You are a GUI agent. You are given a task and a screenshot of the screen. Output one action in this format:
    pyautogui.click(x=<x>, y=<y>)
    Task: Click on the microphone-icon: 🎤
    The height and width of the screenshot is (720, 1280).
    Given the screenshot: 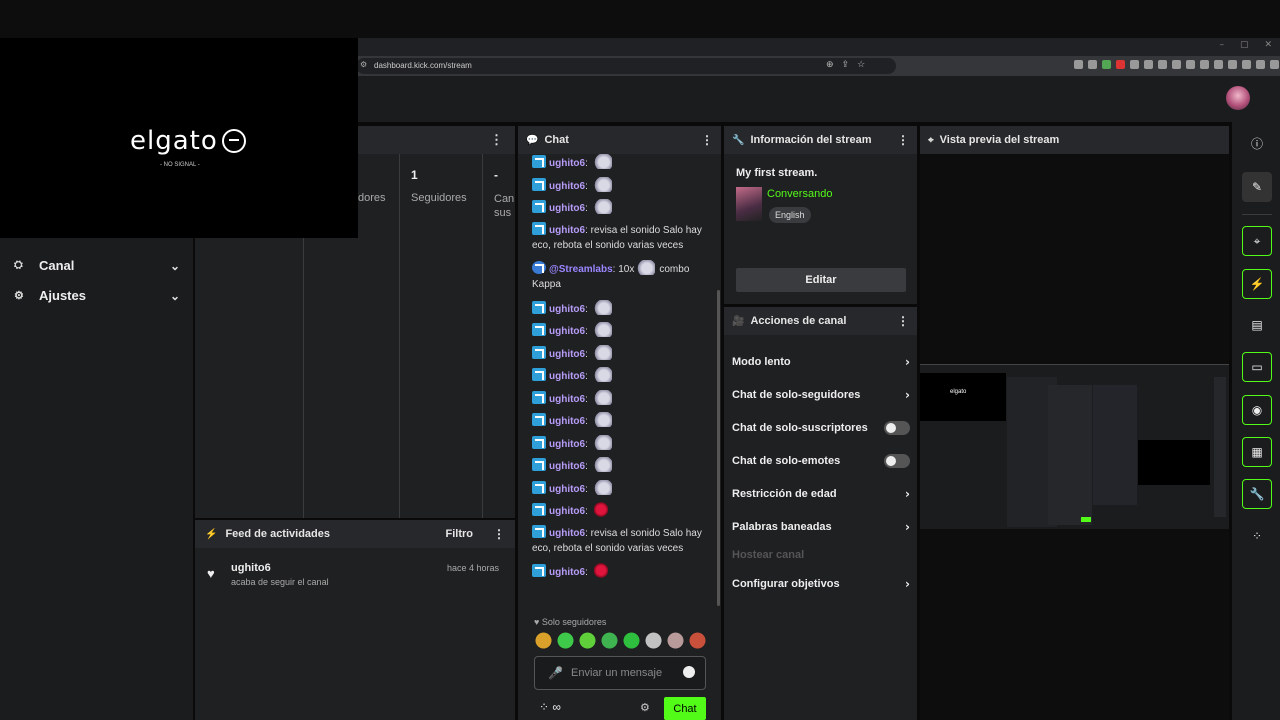 What is the action you would take?
    pyautogui.click(x=555, y=673)
    